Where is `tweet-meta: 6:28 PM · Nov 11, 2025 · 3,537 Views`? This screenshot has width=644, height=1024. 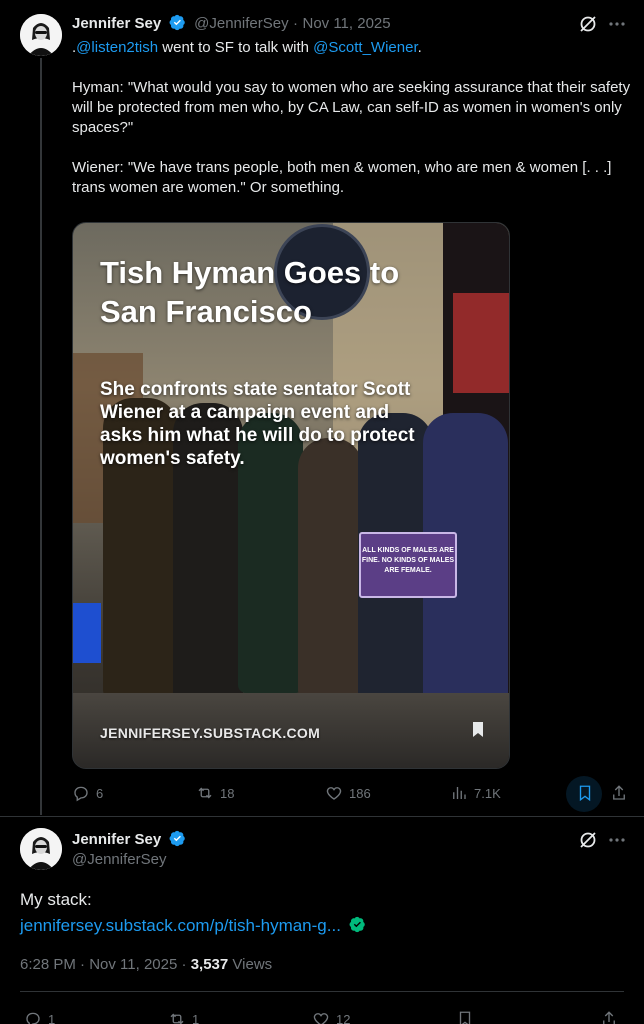 tweet-meta: 6:28 PM · Nov 11, 2025 · 3,537 Views is located at coordinates (146, 964).